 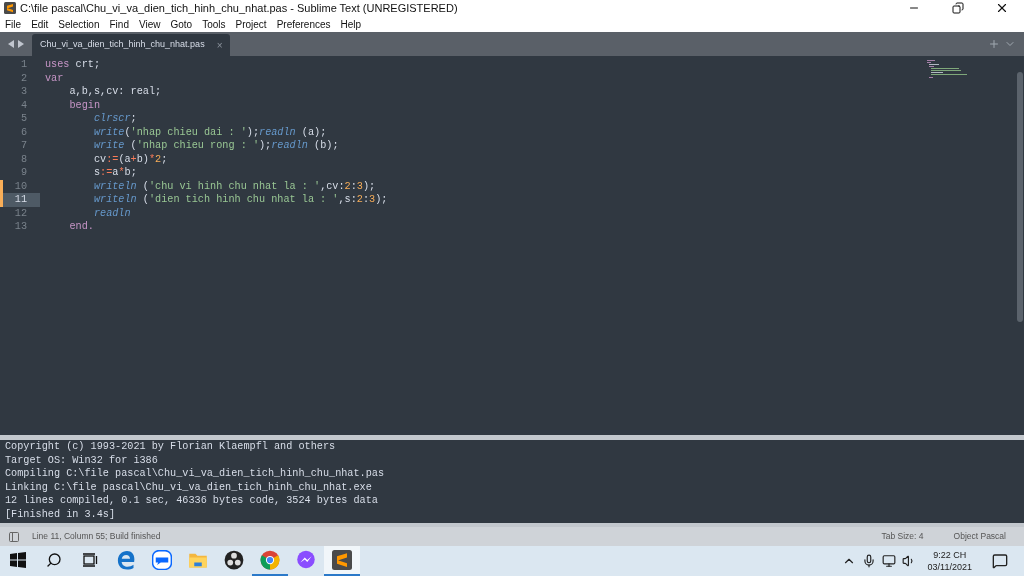 What do you see at coordinates (23, 105) in the screenshot?
I see `line-number: 4` at bounding box center [23, 105].